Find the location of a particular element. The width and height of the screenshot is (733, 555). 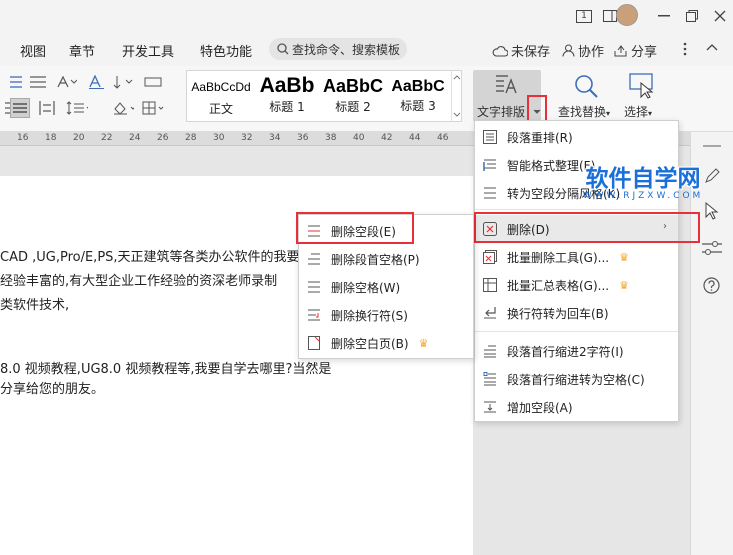

menu-item-batch-delete: 批量删除工具(G)... ♛ is located at coordinates (576, 257).